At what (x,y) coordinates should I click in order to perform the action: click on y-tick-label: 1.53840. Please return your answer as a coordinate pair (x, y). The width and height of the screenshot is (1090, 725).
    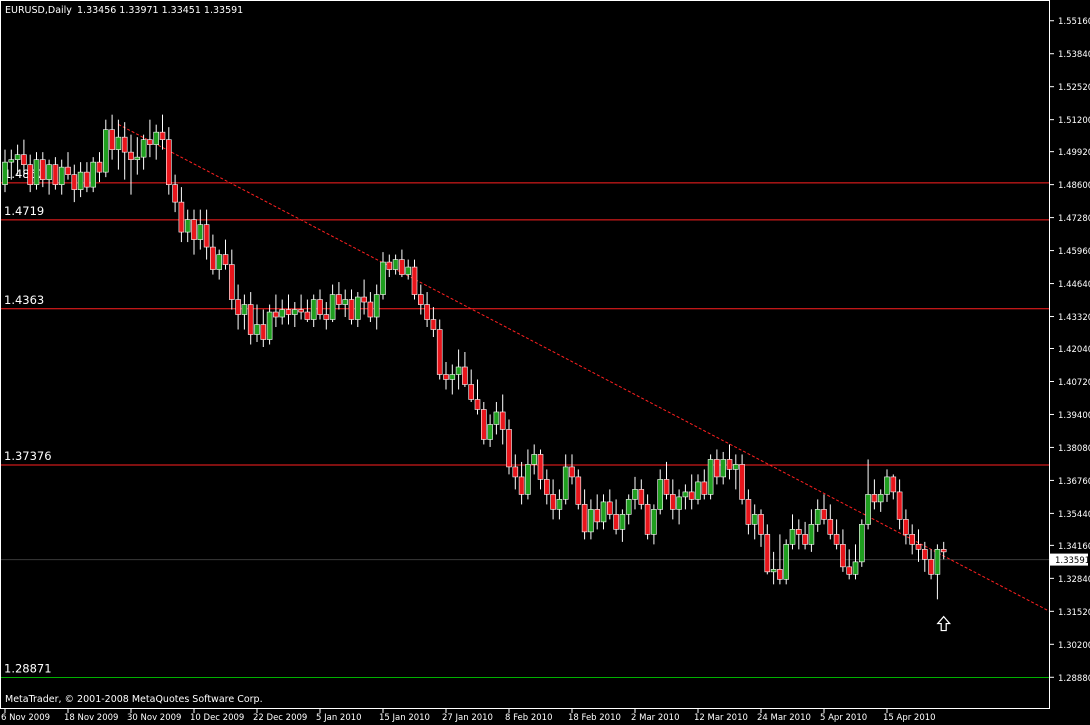
    Looking at the image, I should click on (1074, 55).